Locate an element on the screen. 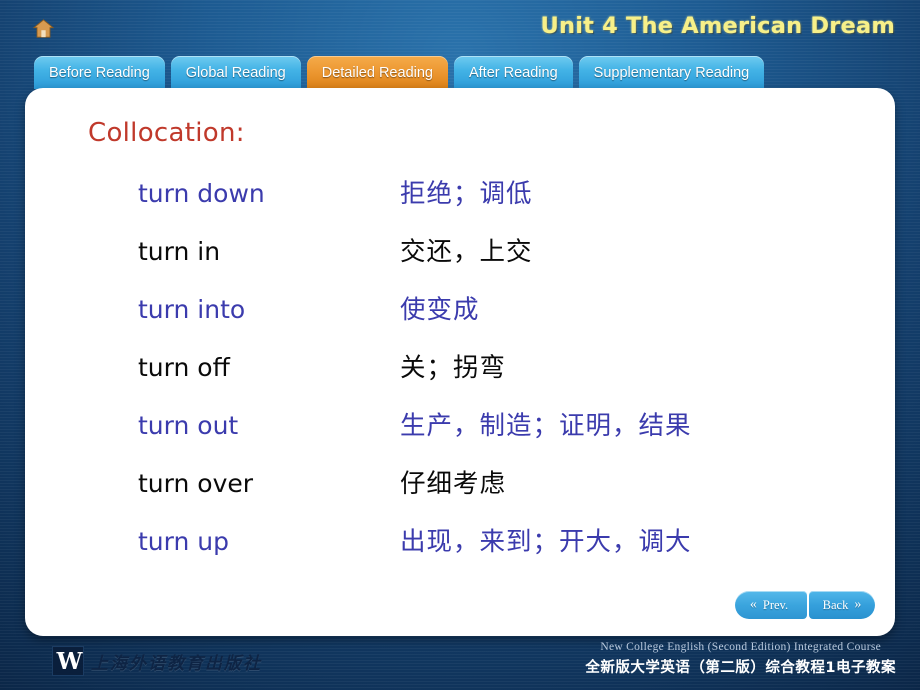  navigation-buttons: « Prev. Back » is located at coordinates (805, 605).